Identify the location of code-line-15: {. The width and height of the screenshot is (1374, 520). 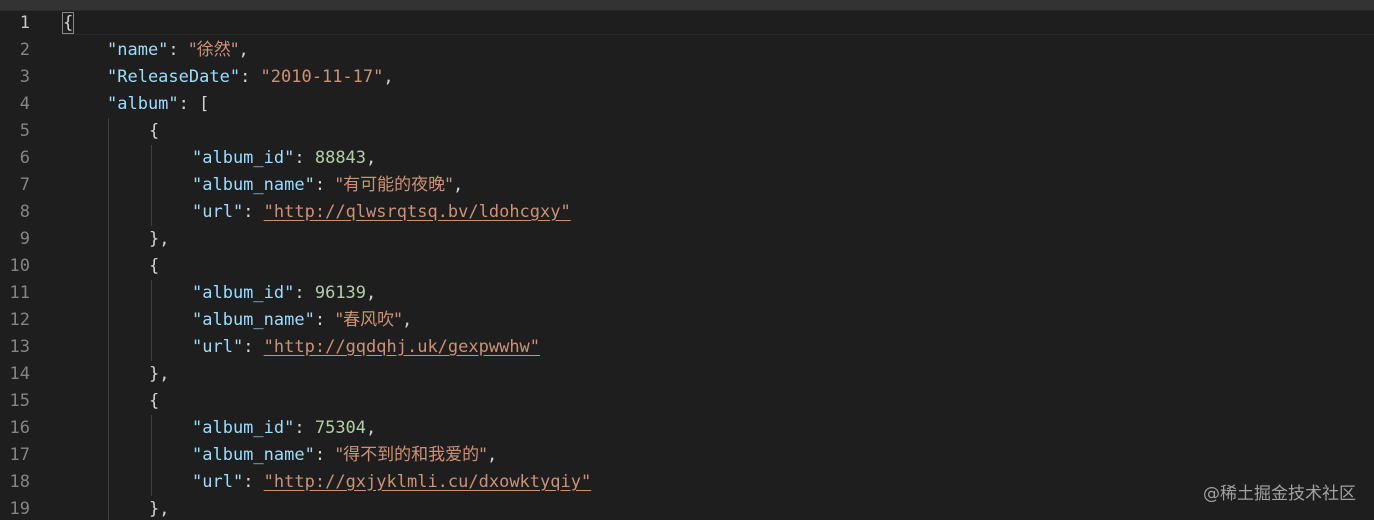
(154, 401).